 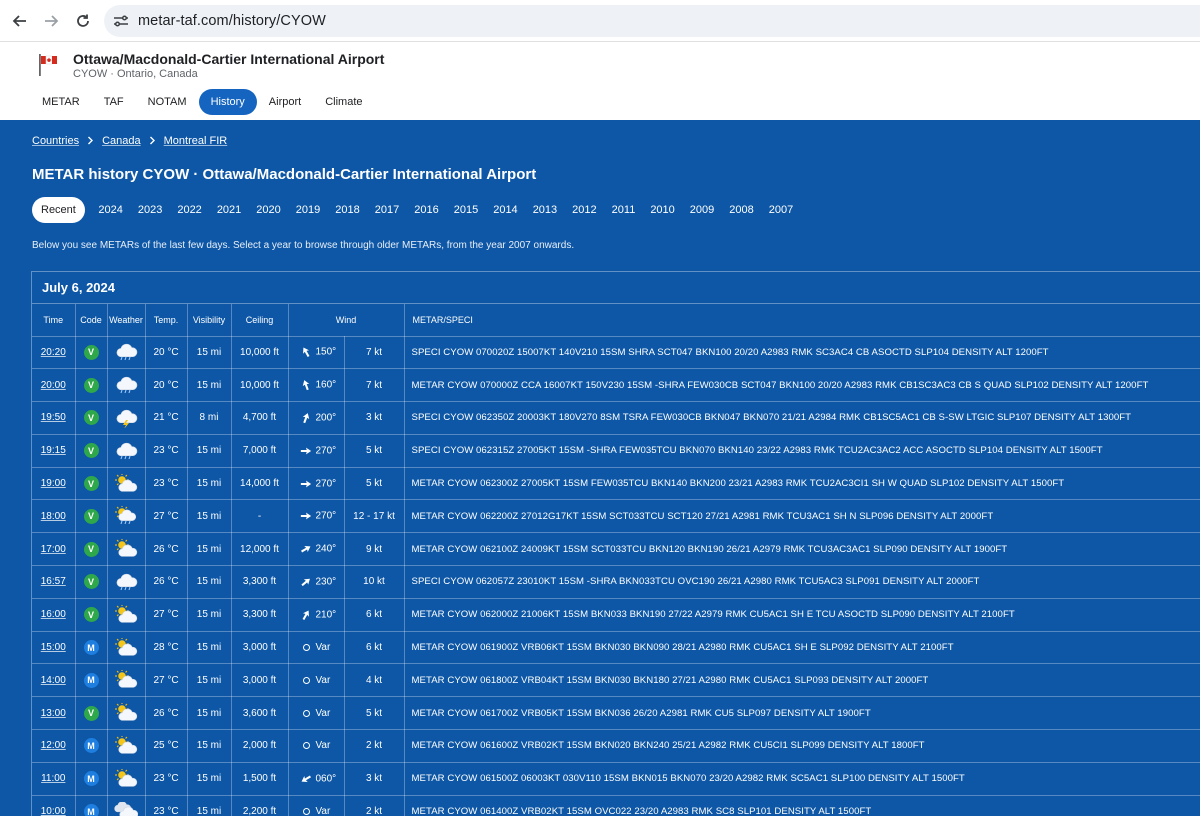 I want to click on time-cell: 16:57, so click(x=54, y=582).